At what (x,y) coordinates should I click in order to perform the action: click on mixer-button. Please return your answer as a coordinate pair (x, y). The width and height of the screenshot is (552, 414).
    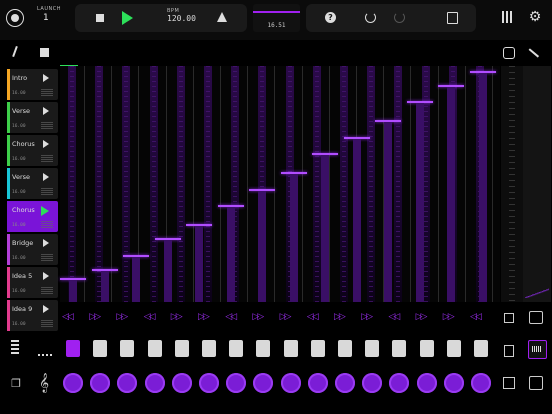
    Looking at the image, I should click on (509, 351).